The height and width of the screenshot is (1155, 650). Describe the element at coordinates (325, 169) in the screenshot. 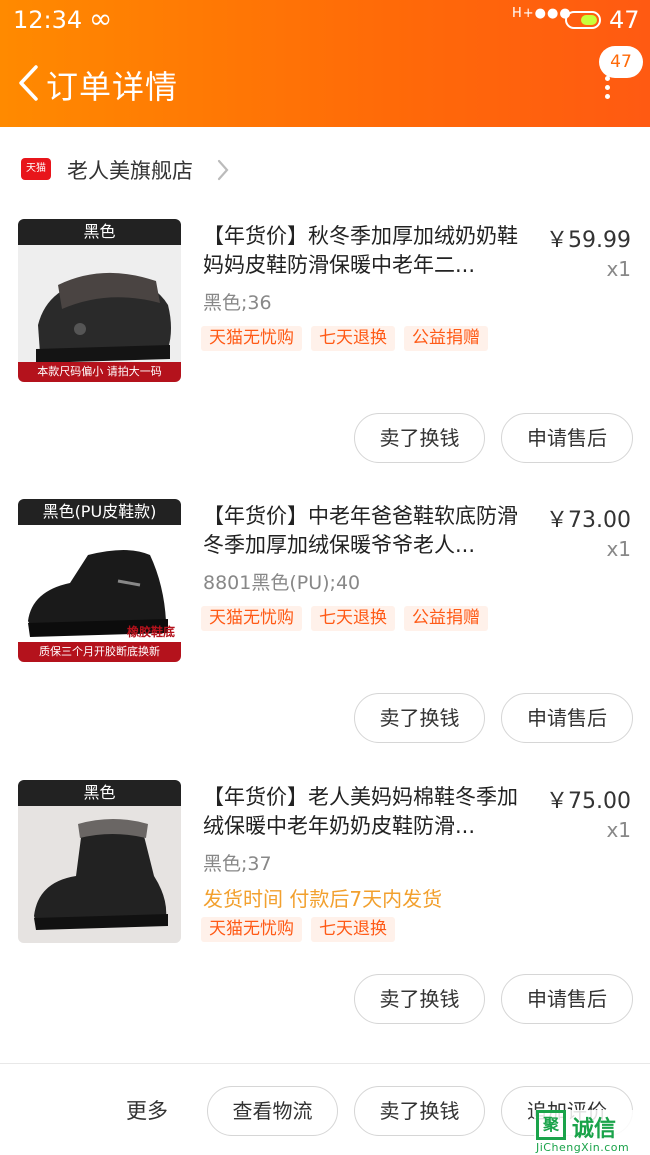

I see `shop-row: 天猫 老人美旗舰店` at that location.